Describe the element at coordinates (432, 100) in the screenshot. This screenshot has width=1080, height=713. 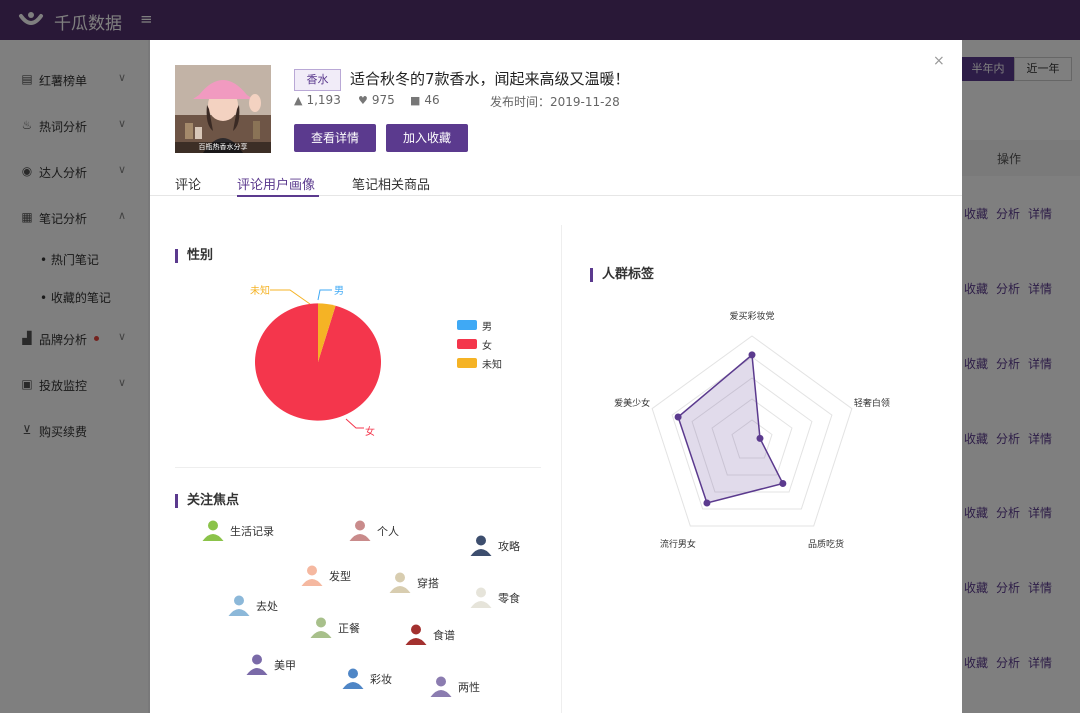
I see `comments-count: 46` at that location.